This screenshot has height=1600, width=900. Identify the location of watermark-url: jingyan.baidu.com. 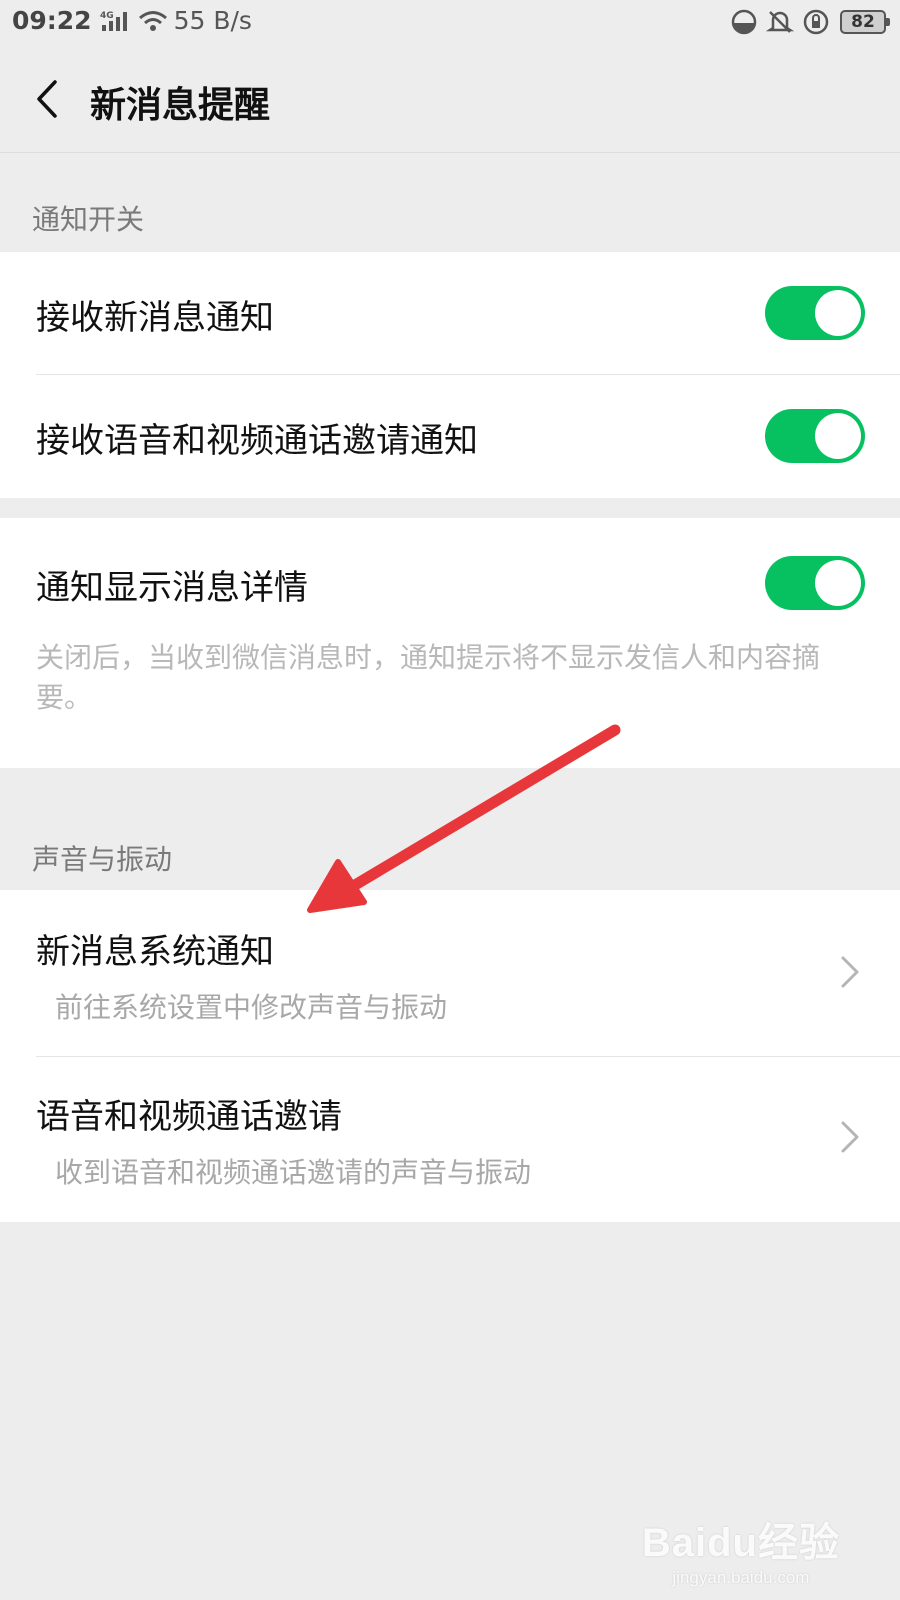
(741, 1577).